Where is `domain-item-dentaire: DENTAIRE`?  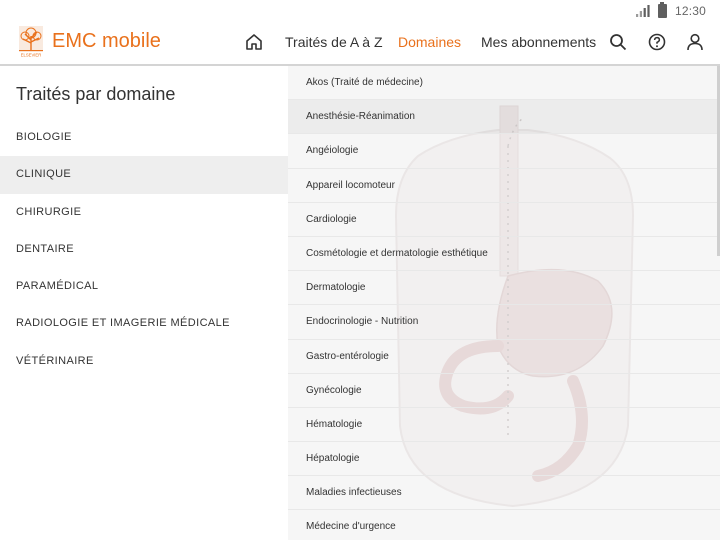
domain-item-dentaire: DENTAIRE is located at coordinates (144, 249).